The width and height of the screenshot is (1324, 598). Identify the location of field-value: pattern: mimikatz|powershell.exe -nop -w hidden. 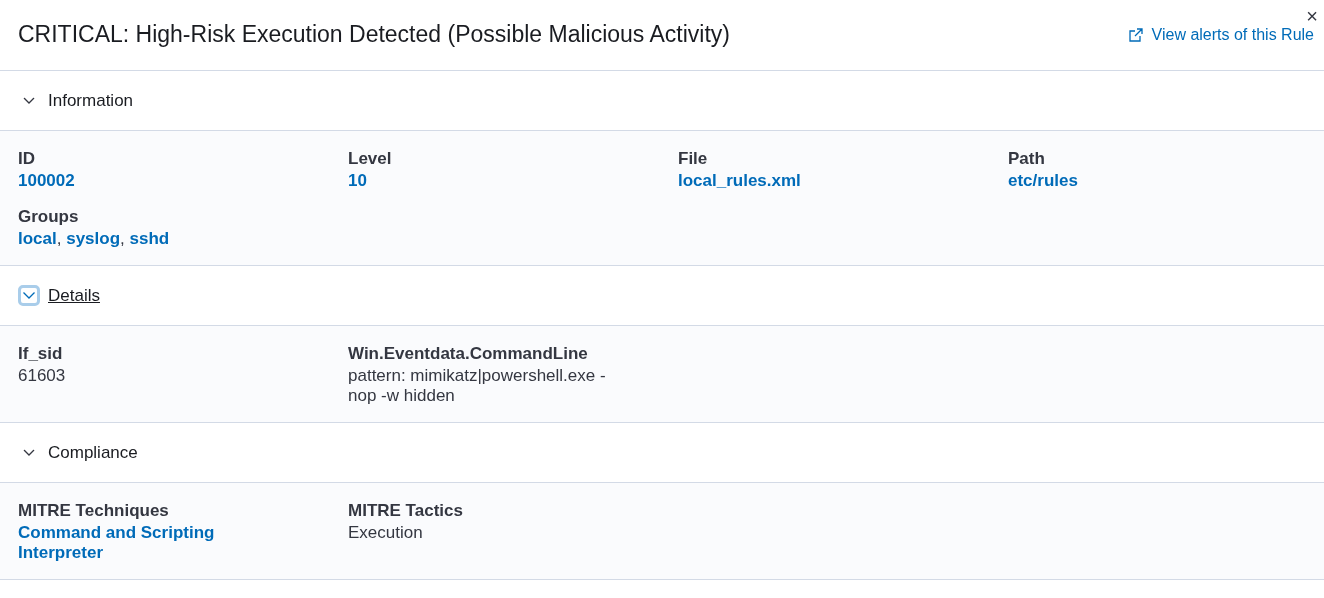
(477, 385).